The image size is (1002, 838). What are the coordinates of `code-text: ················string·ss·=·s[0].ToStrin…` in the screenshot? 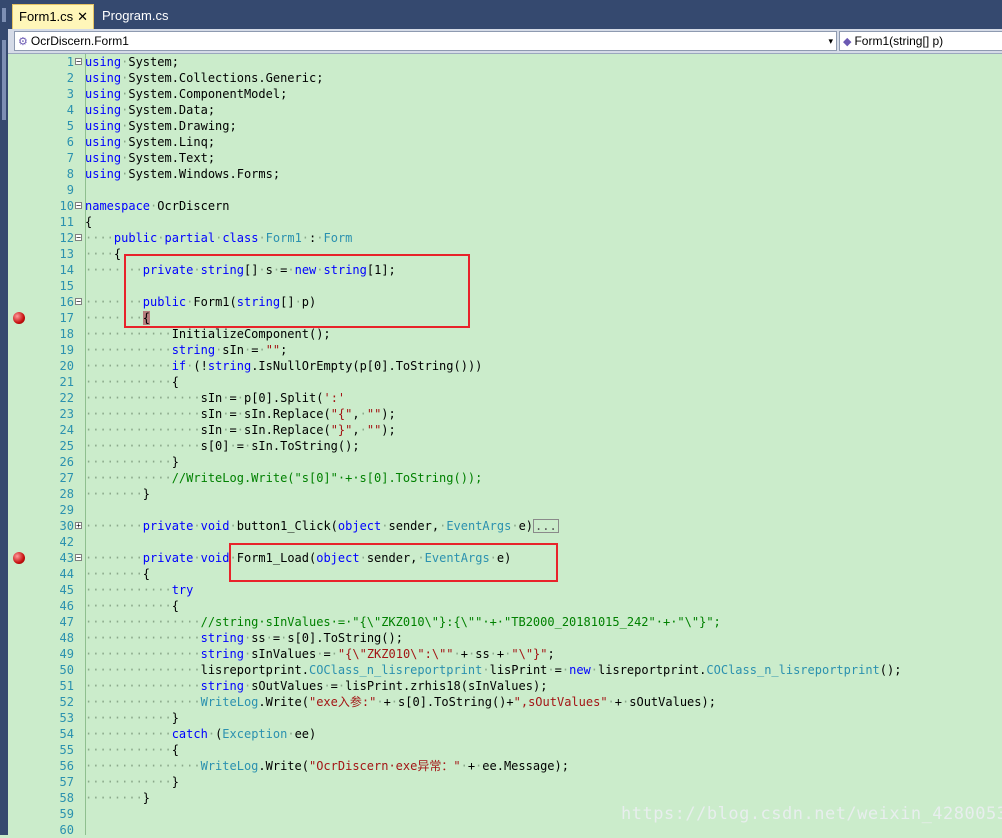 It's located at (244, 638).